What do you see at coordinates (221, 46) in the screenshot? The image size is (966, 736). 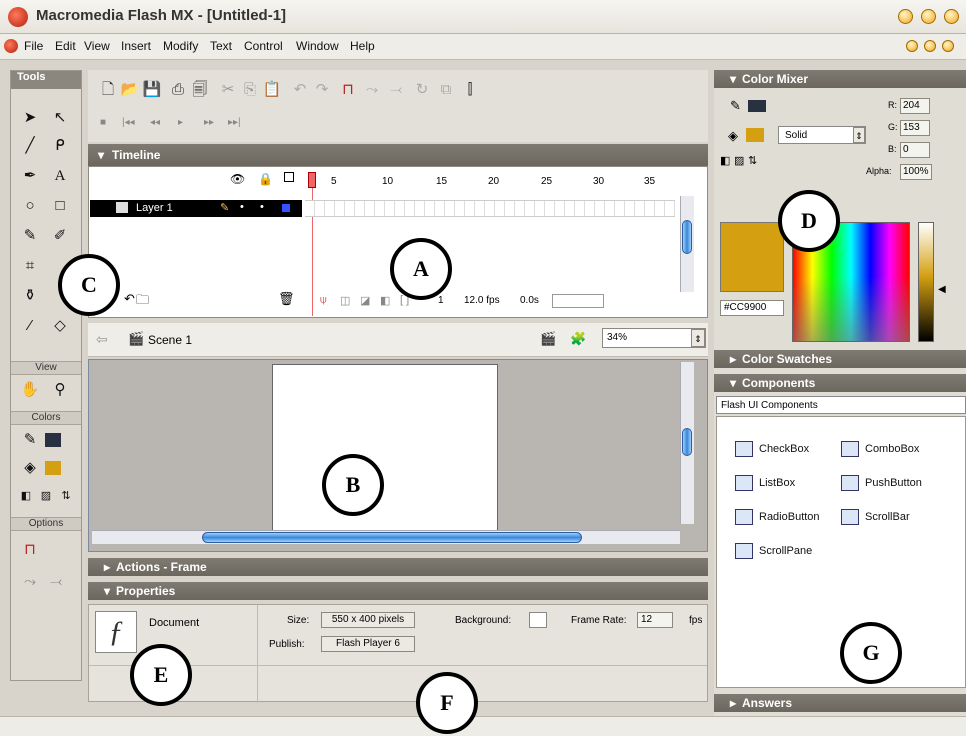 I see `menu-text: Text` at bounding box center [221, 46].